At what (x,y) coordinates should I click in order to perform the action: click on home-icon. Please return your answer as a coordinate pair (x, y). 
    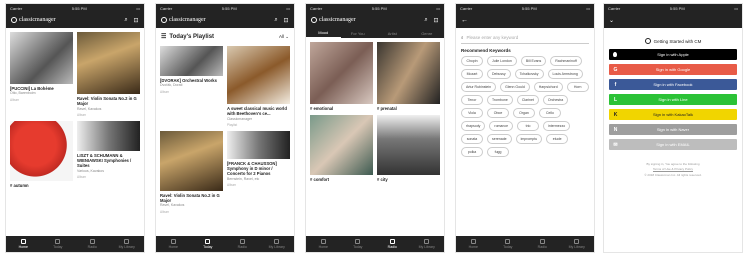
    Looking at the image, I should click on (173, 241).